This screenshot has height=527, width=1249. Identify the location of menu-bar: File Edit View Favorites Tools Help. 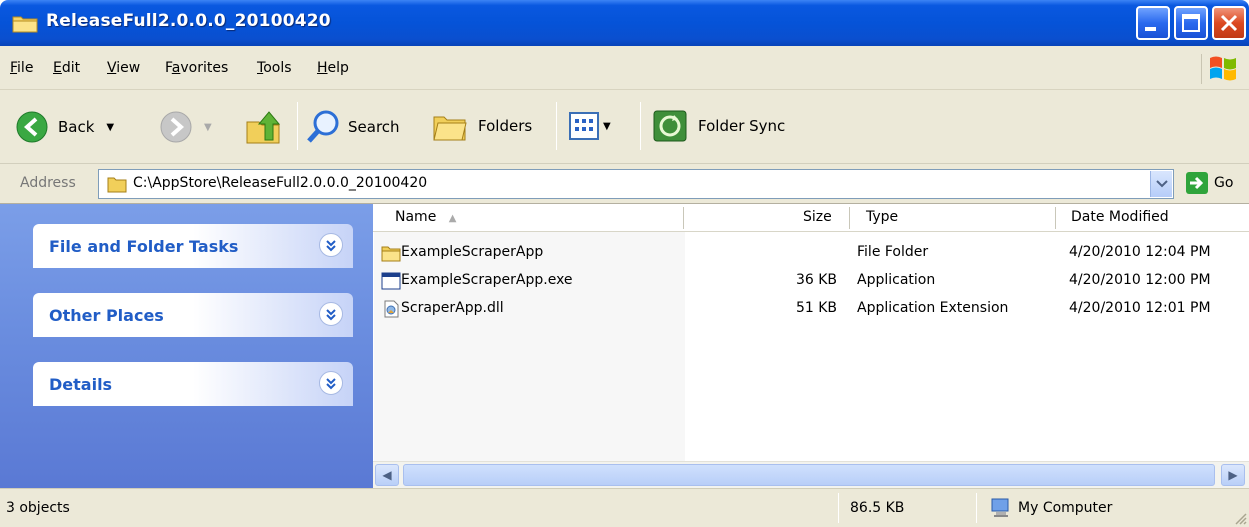
(624, 68).